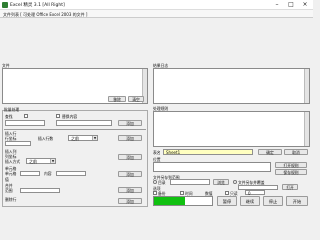 The height and width of the screenshot is (240, 320). What do you see at coordinates (291, 172) in the screenshot?
I see `save-rules-button: 保存规则` at bounding box center [291, 172].